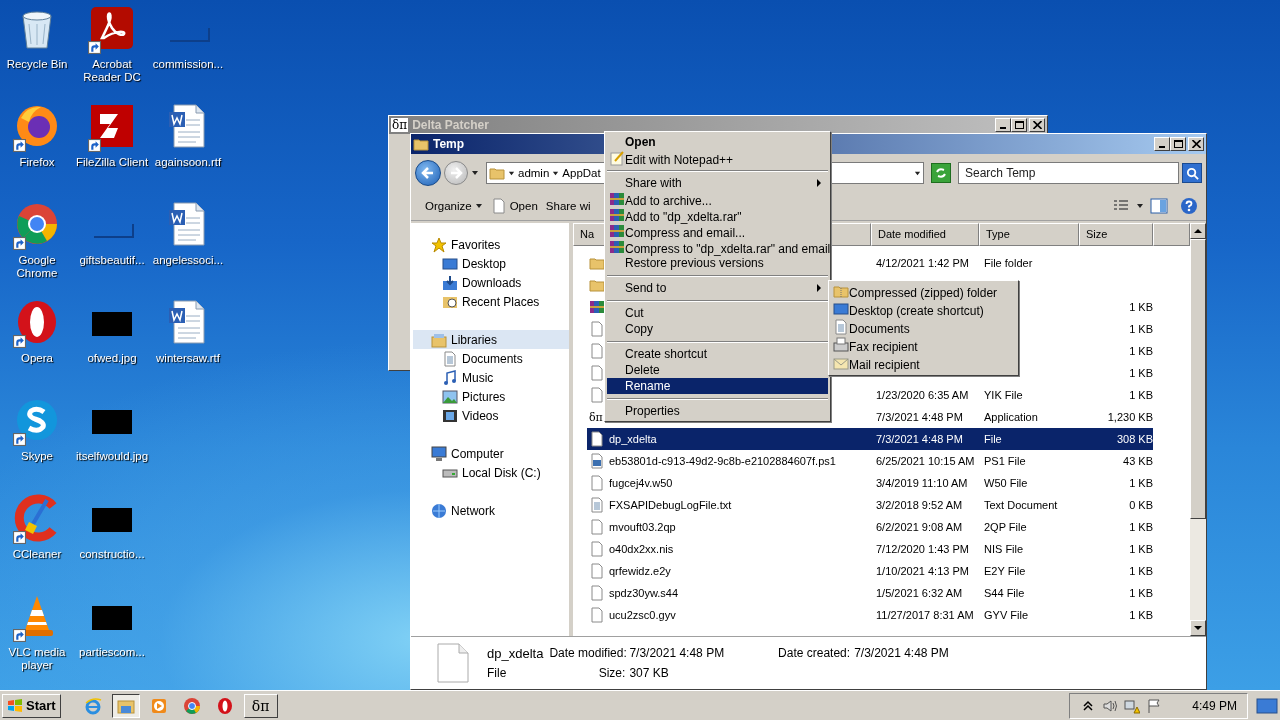 Image resolution: width=1280 pixels, height=720 pixels. I want to click on type-cell: 2QP File, so click(1005, 527).